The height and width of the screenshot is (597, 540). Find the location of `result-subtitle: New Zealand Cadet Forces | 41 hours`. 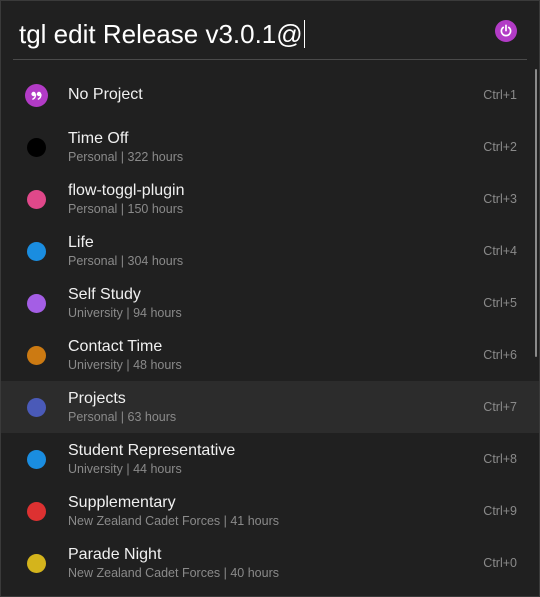

result-subtitle: New Zealand Cadet Forces | 41 hours is located at coordinates (173, 521).